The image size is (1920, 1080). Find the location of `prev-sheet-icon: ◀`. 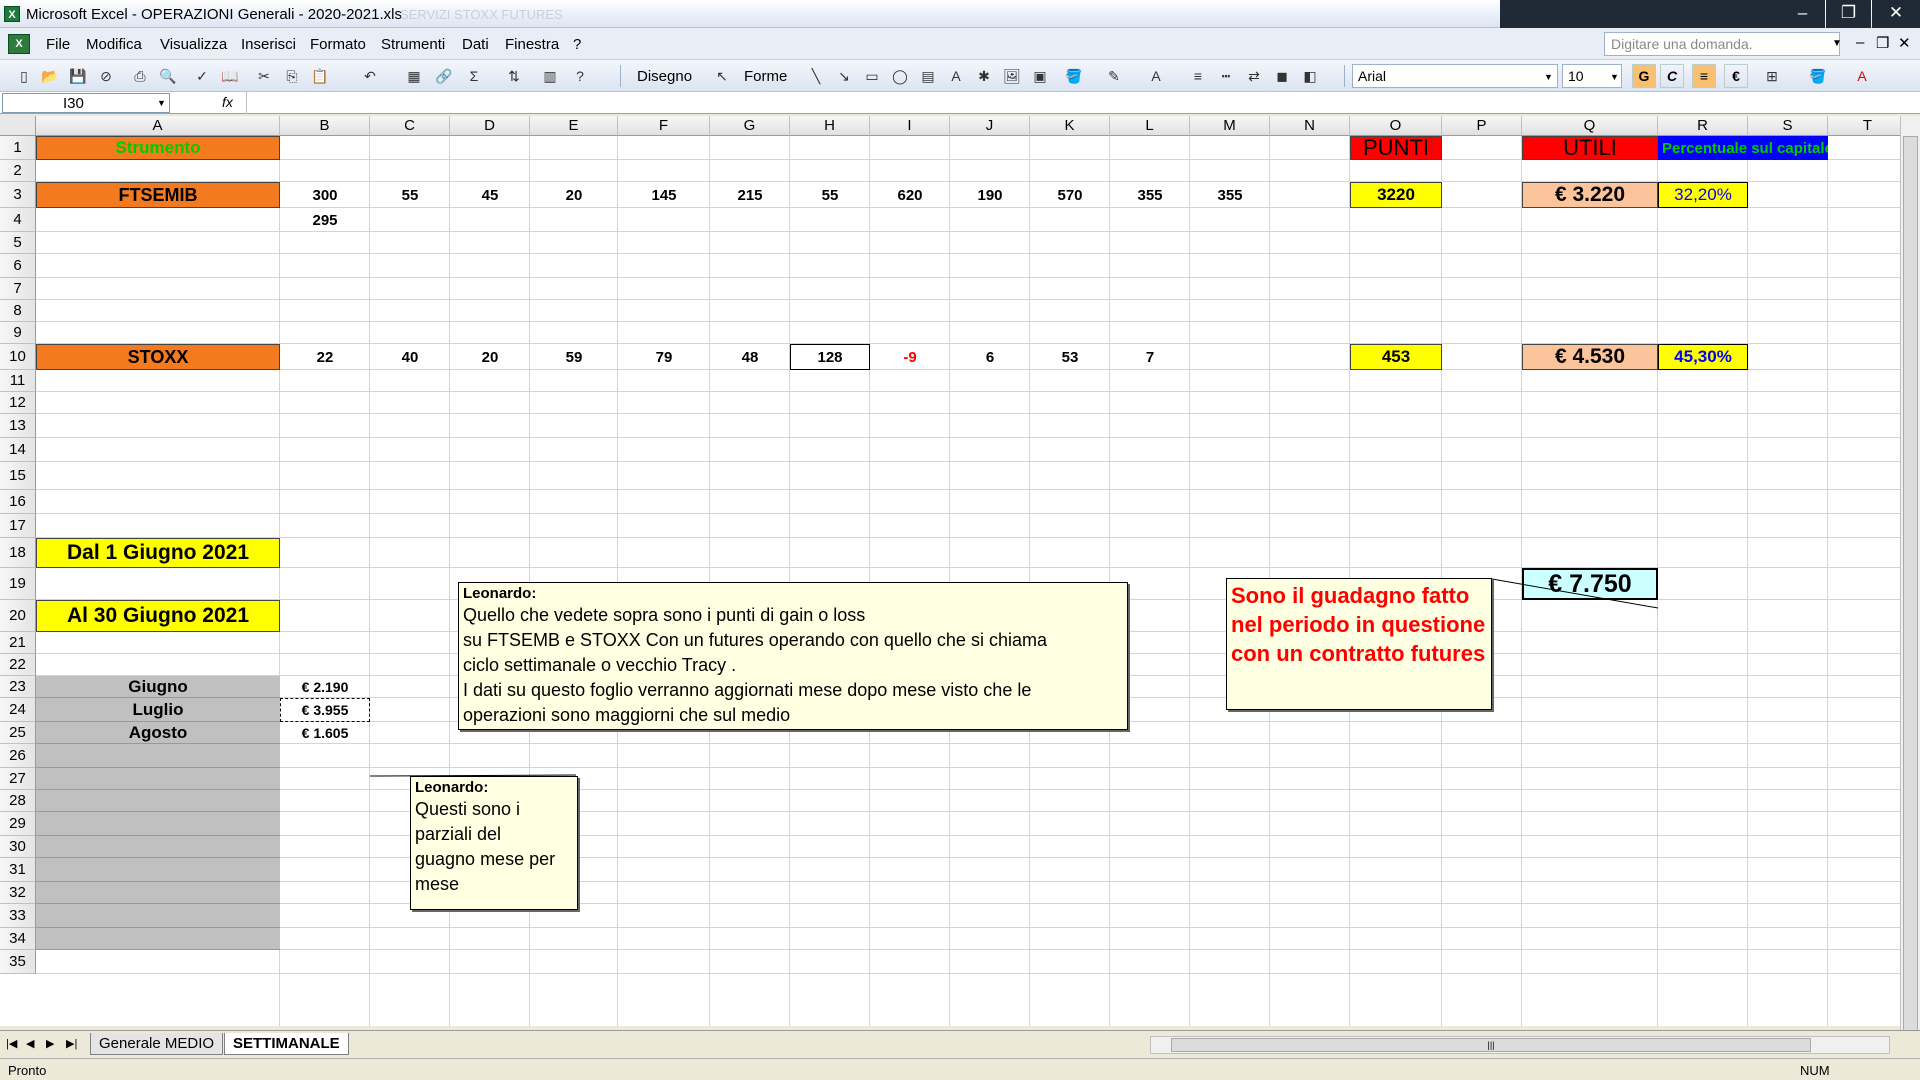

prev-sheet-icon: ◀ is located at coordinates (30, 1043).